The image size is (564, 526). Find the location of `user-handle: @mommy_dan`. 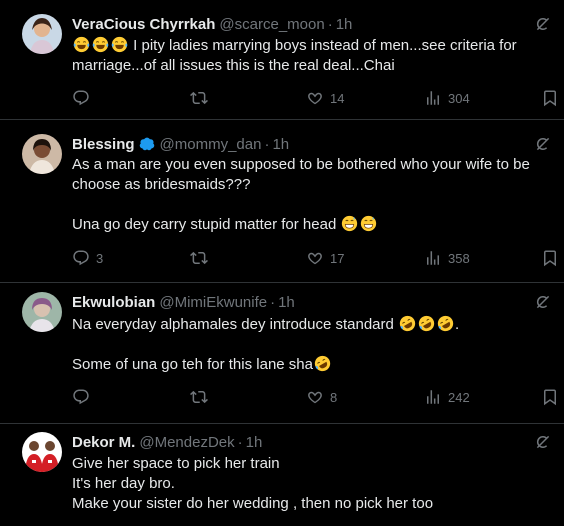

user-handle: @mommy_dan is located at coordinates (211, 144).